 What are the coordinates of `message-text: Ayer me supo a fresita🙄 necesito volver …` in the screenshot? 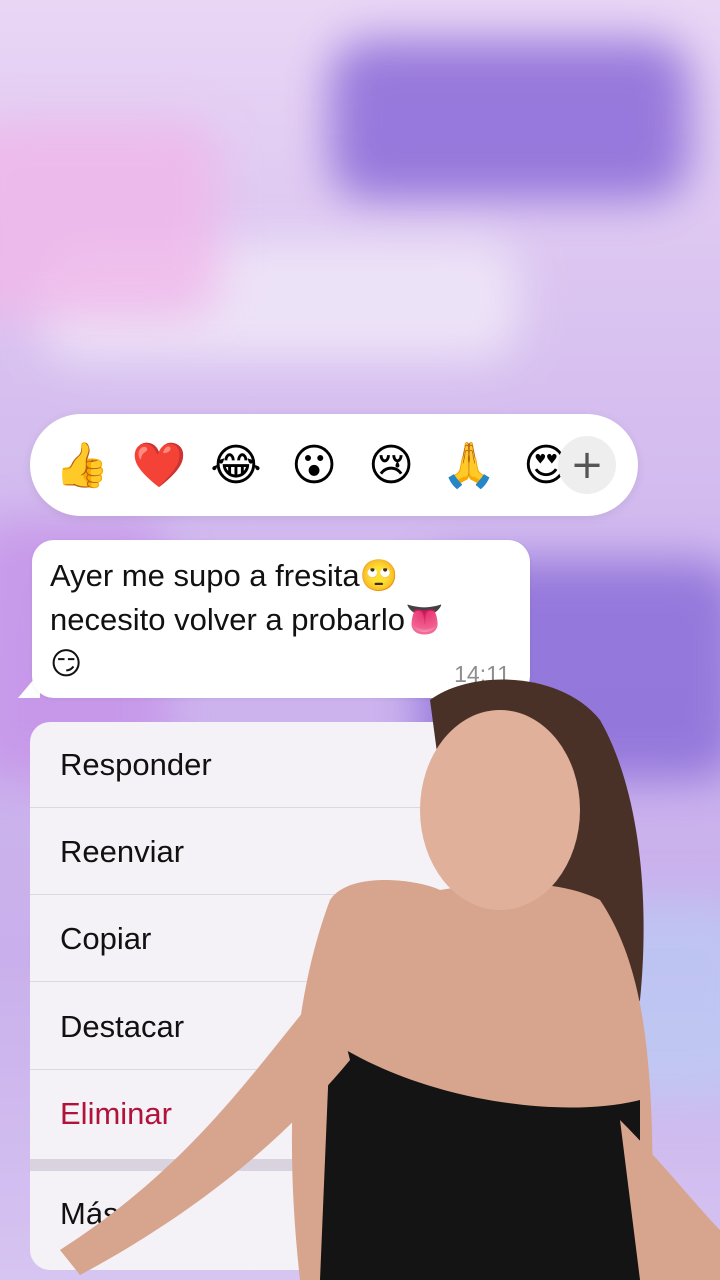 It's located at (247, 619).